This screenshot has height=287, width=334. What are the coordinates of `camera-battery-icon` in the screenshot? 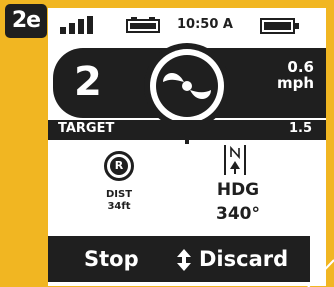 It's located at (143, 25).